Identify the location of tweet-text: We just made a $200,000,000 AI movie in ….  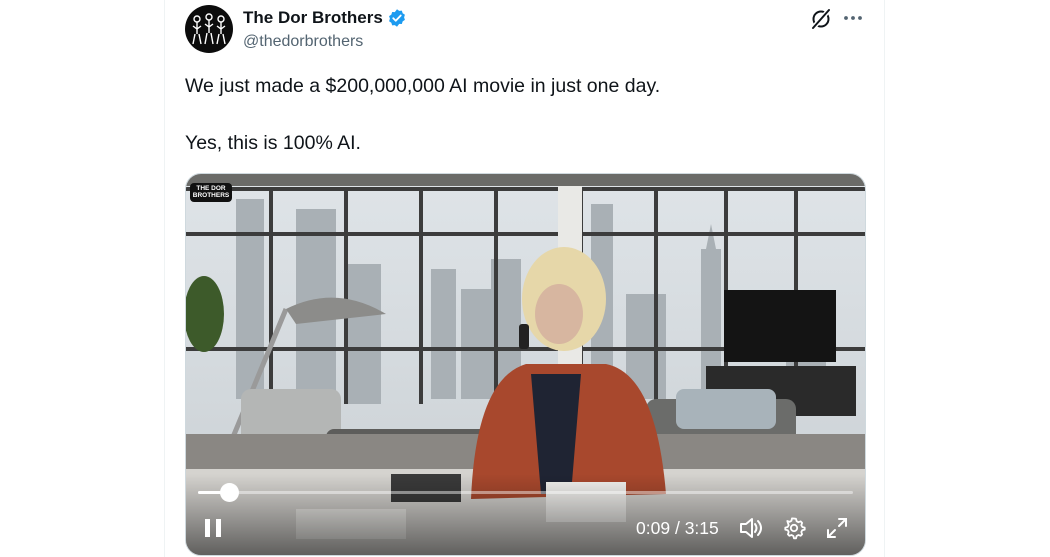
(515, 129).